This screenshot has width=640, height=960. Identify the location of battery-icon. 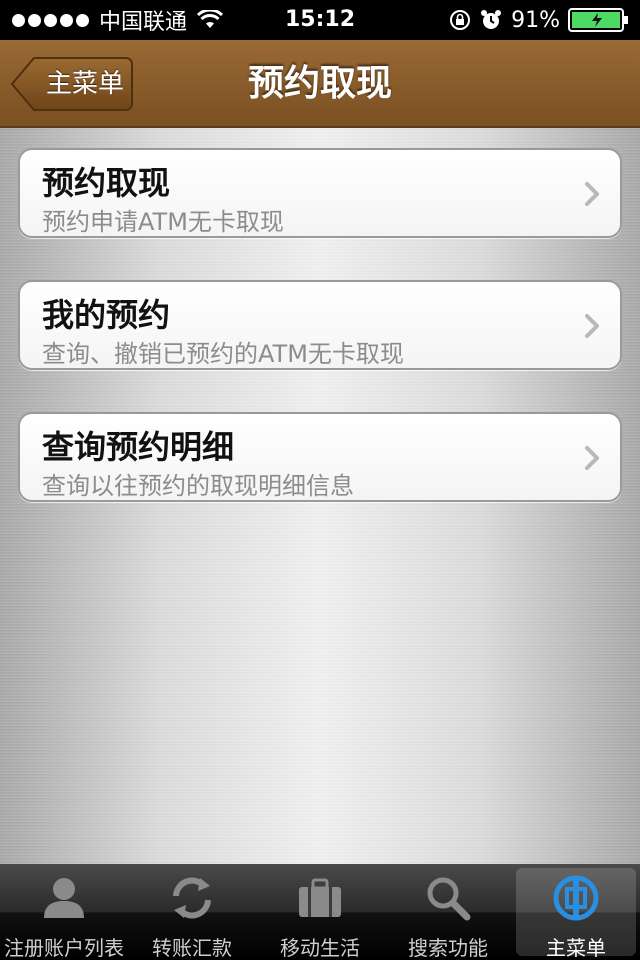
(598, 20).